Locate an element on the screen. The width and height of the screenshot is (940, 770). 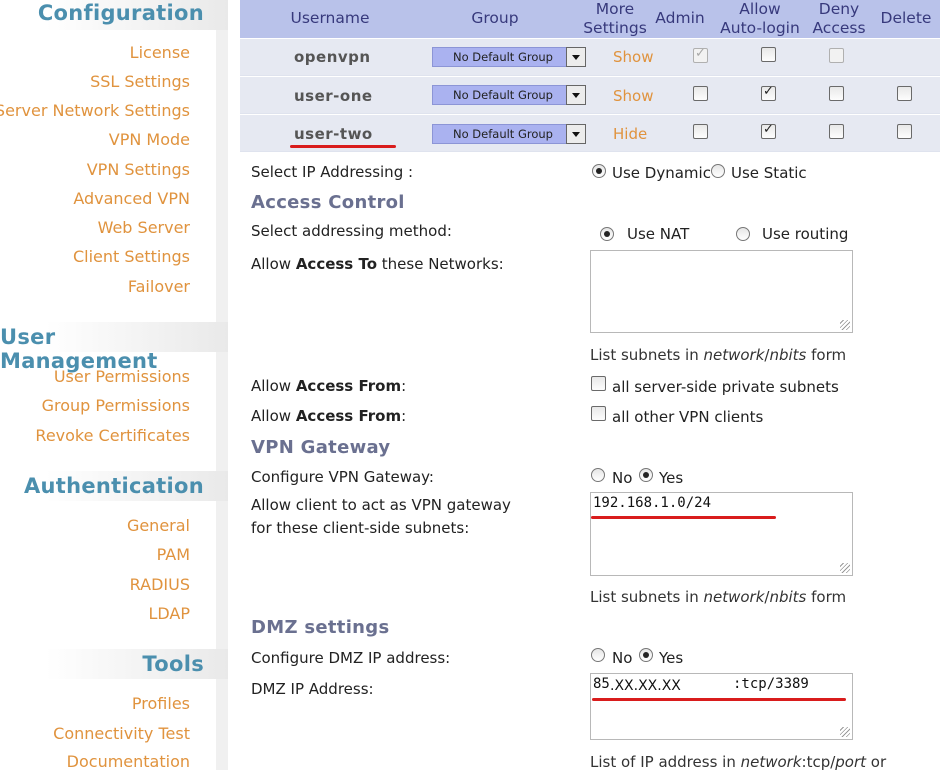
server-side-subnets-checkbox is located at coordinates (598, 383).